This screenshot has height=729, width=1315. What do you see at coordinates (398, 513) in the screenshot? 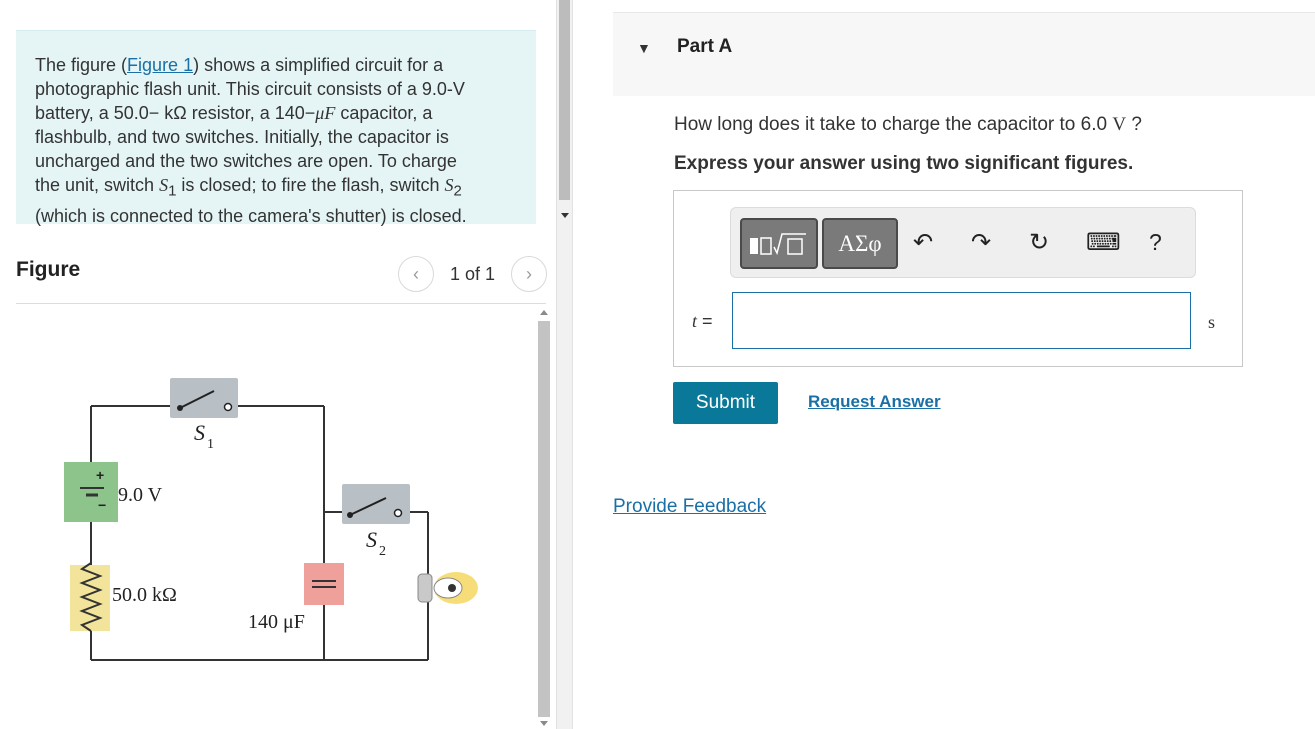
I see `switch-s2-contact` at bounding box center [398, 513].